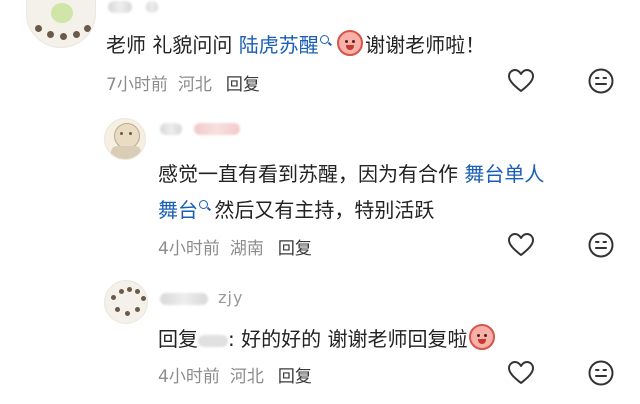 The height and width of the screenshot is (404, 640). Describe the element at coordinates (137, 85) in the screenshot. I see `timestamp: 7小时前` at that location.